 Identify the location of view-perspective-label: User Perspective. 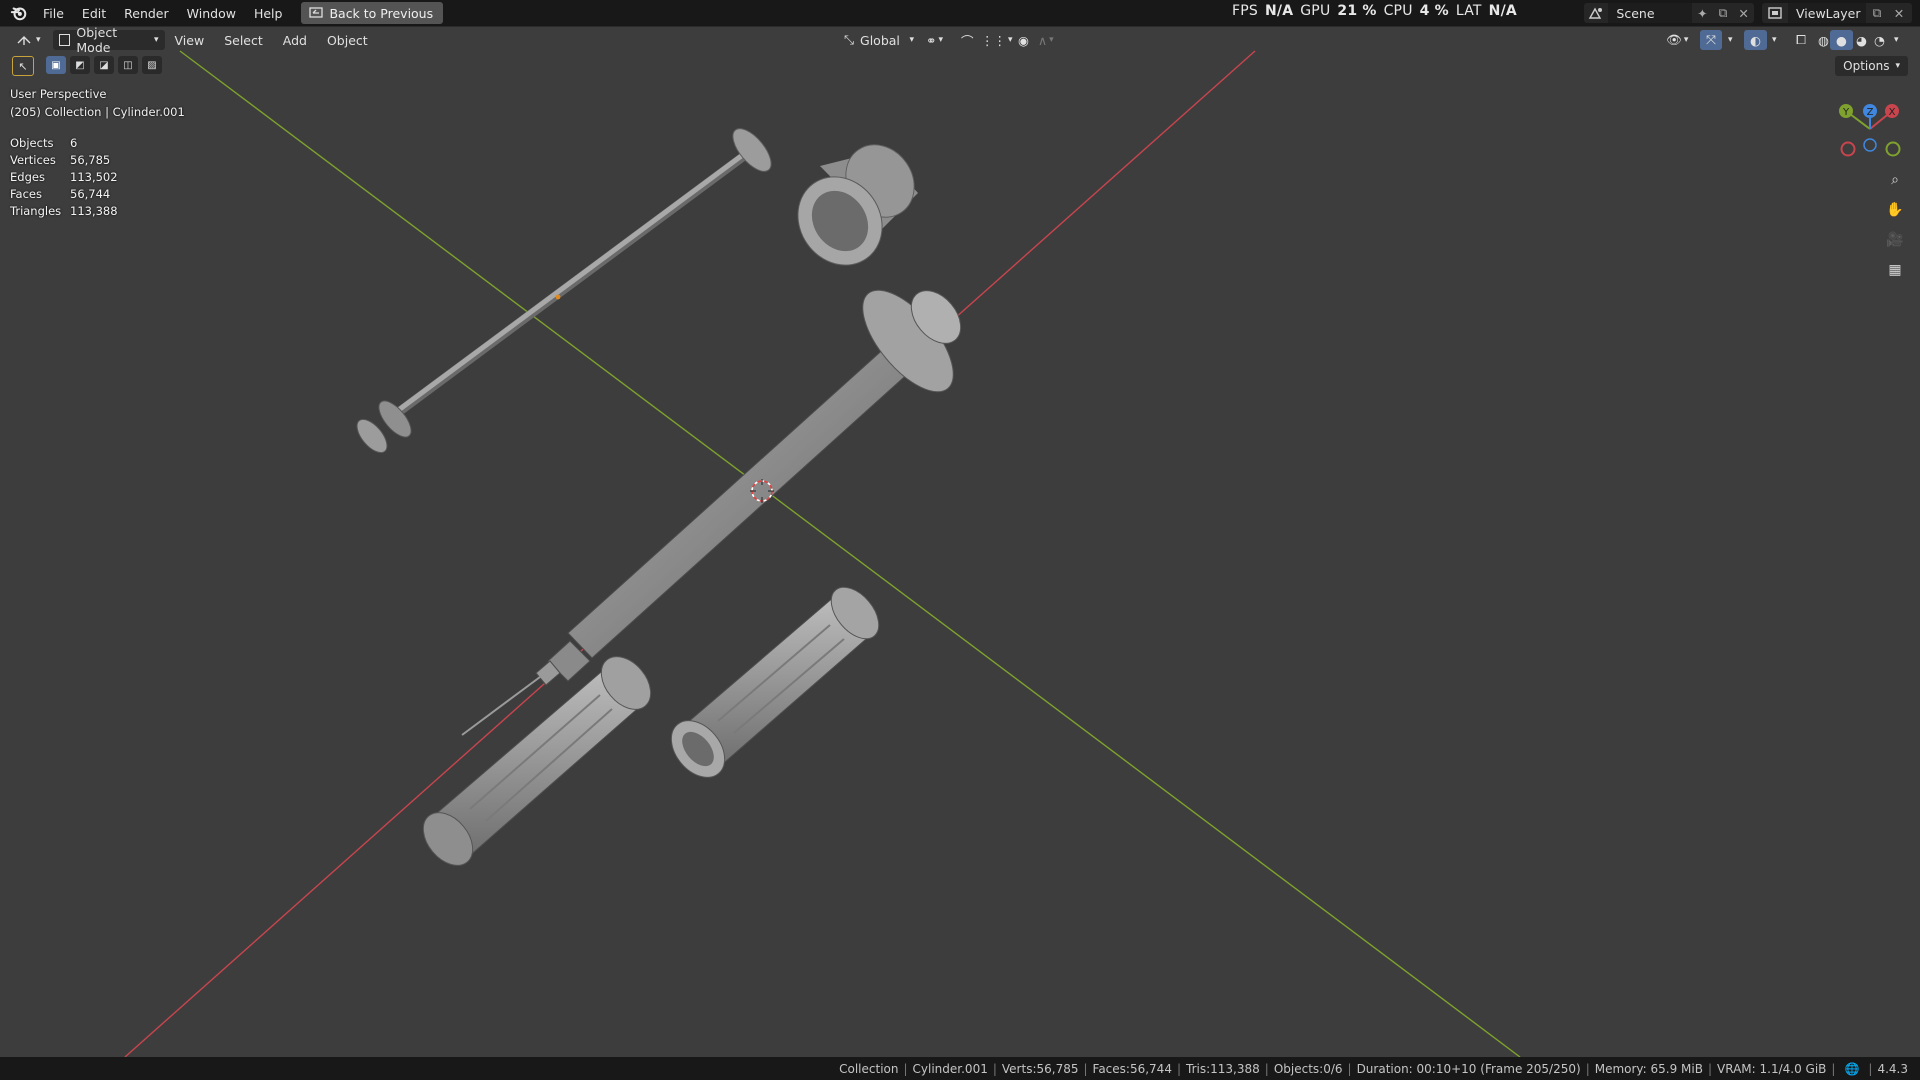
(58, 94).